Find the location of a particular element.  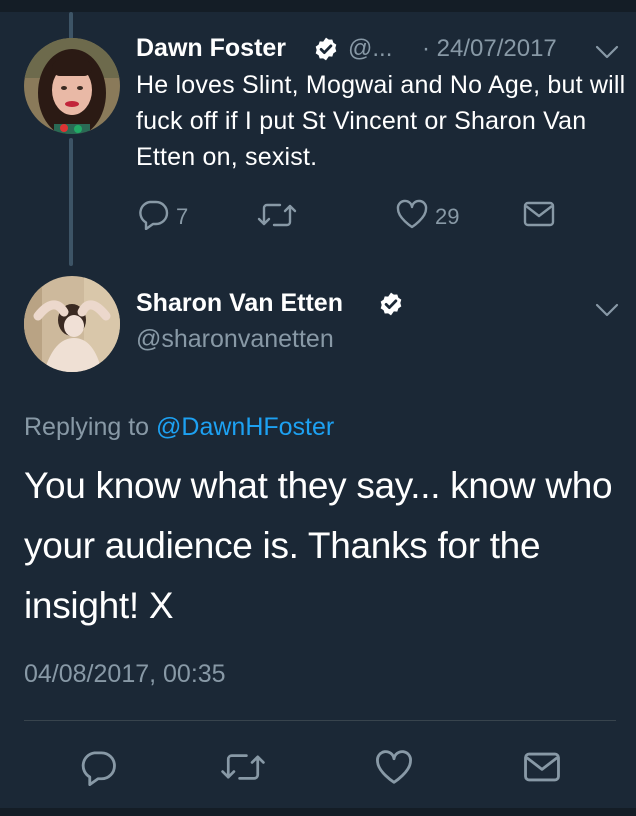

avatar-sharon-van-etten is located at coordinates (72, 324).